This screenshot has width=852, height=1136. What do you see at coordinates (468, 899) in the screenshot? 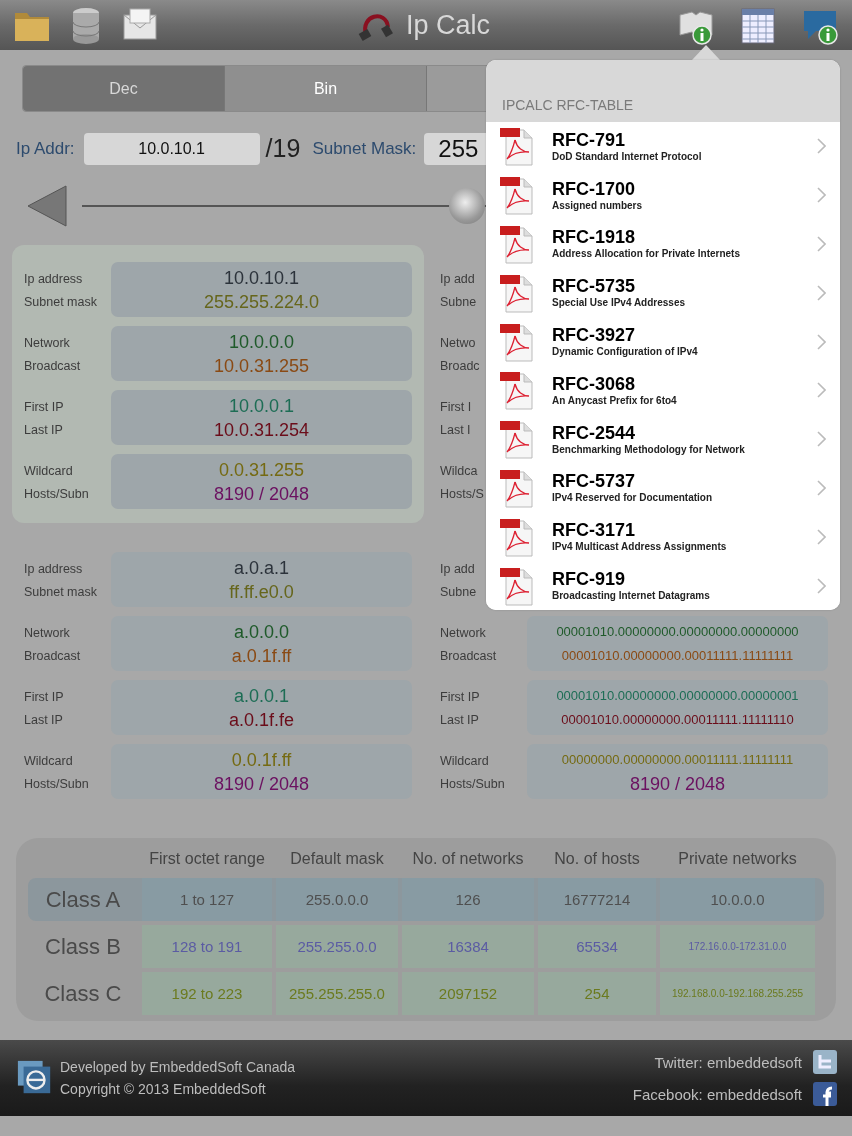
I see `table-cell: 126` at bounding box center [468, 899].